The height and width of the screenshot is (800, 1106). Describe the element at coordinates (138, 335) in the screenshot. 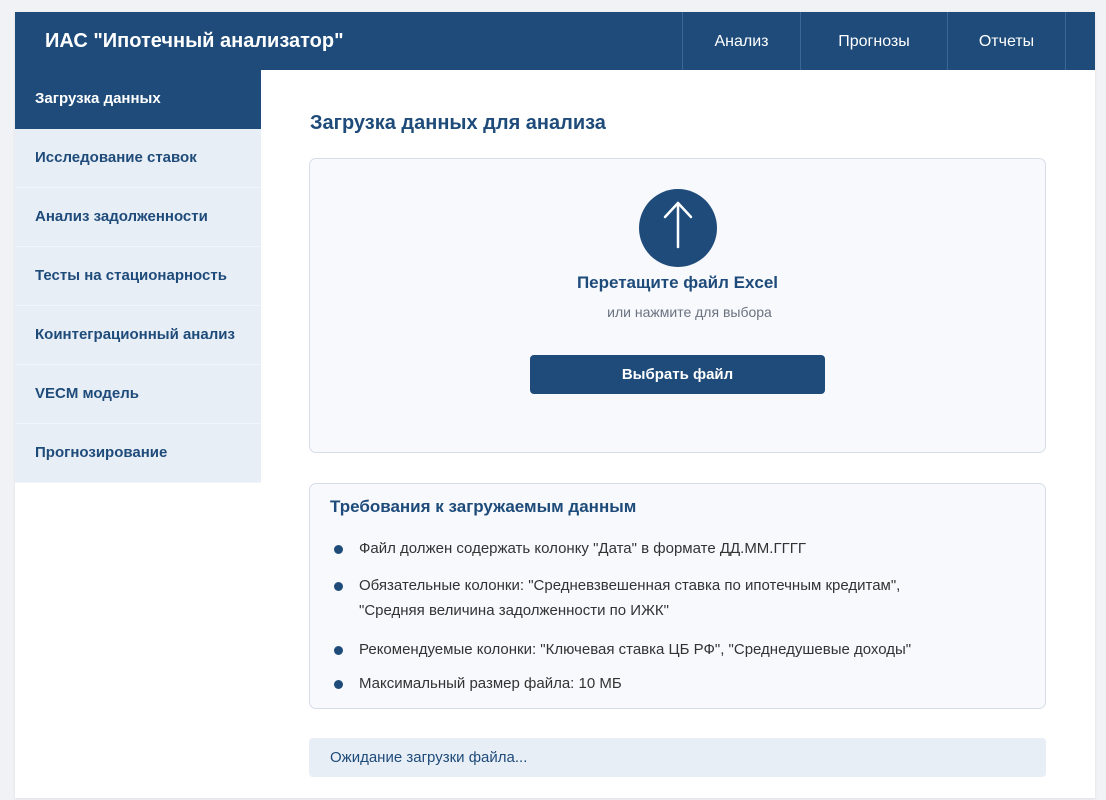

I see `sidebar-item-cointegration: Коинтеграционный анализ` at that location.